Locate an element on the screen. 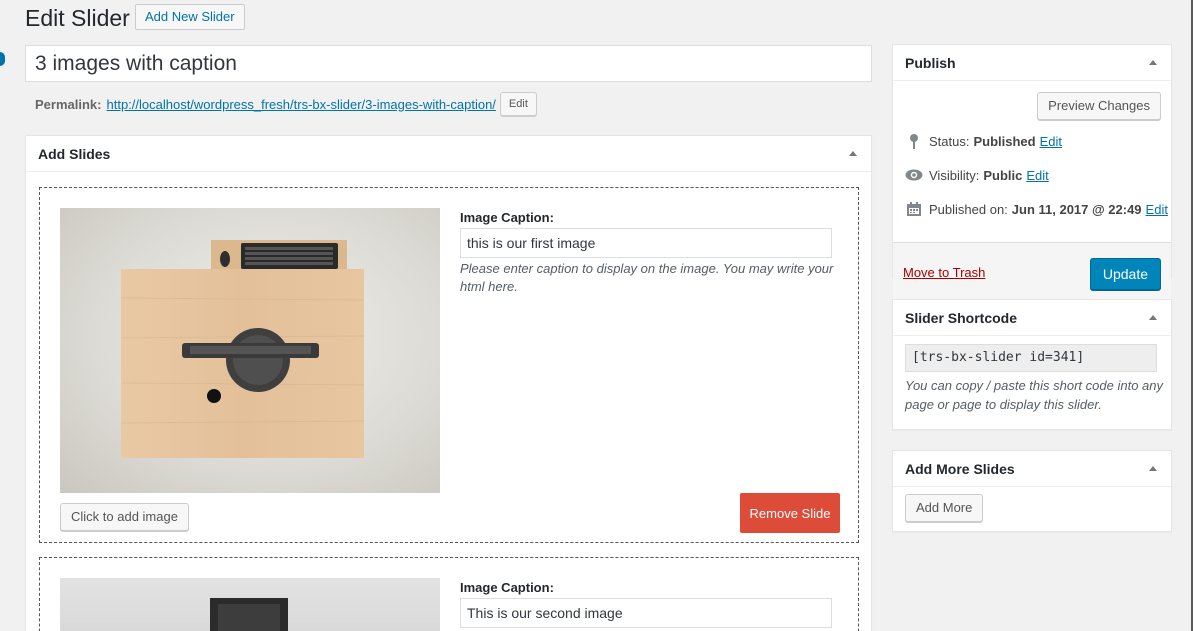  shortcode-field: [trs-bx-slider id=341] is located at coordinates (1031, 358).